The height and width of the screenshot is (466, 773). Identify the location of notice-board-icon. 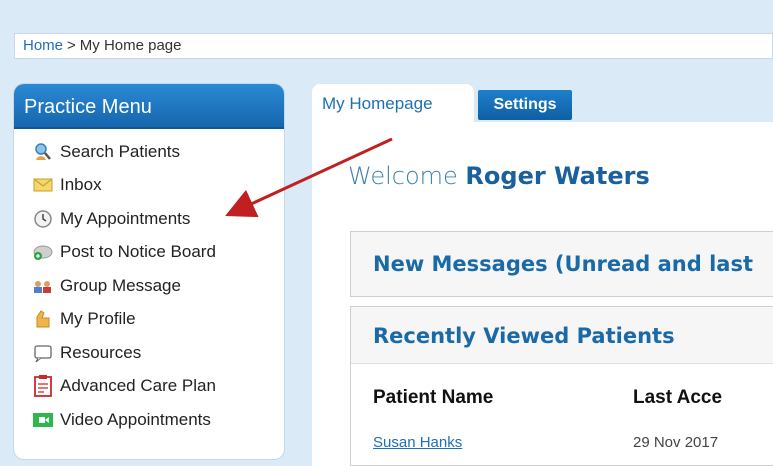
(43, 252).